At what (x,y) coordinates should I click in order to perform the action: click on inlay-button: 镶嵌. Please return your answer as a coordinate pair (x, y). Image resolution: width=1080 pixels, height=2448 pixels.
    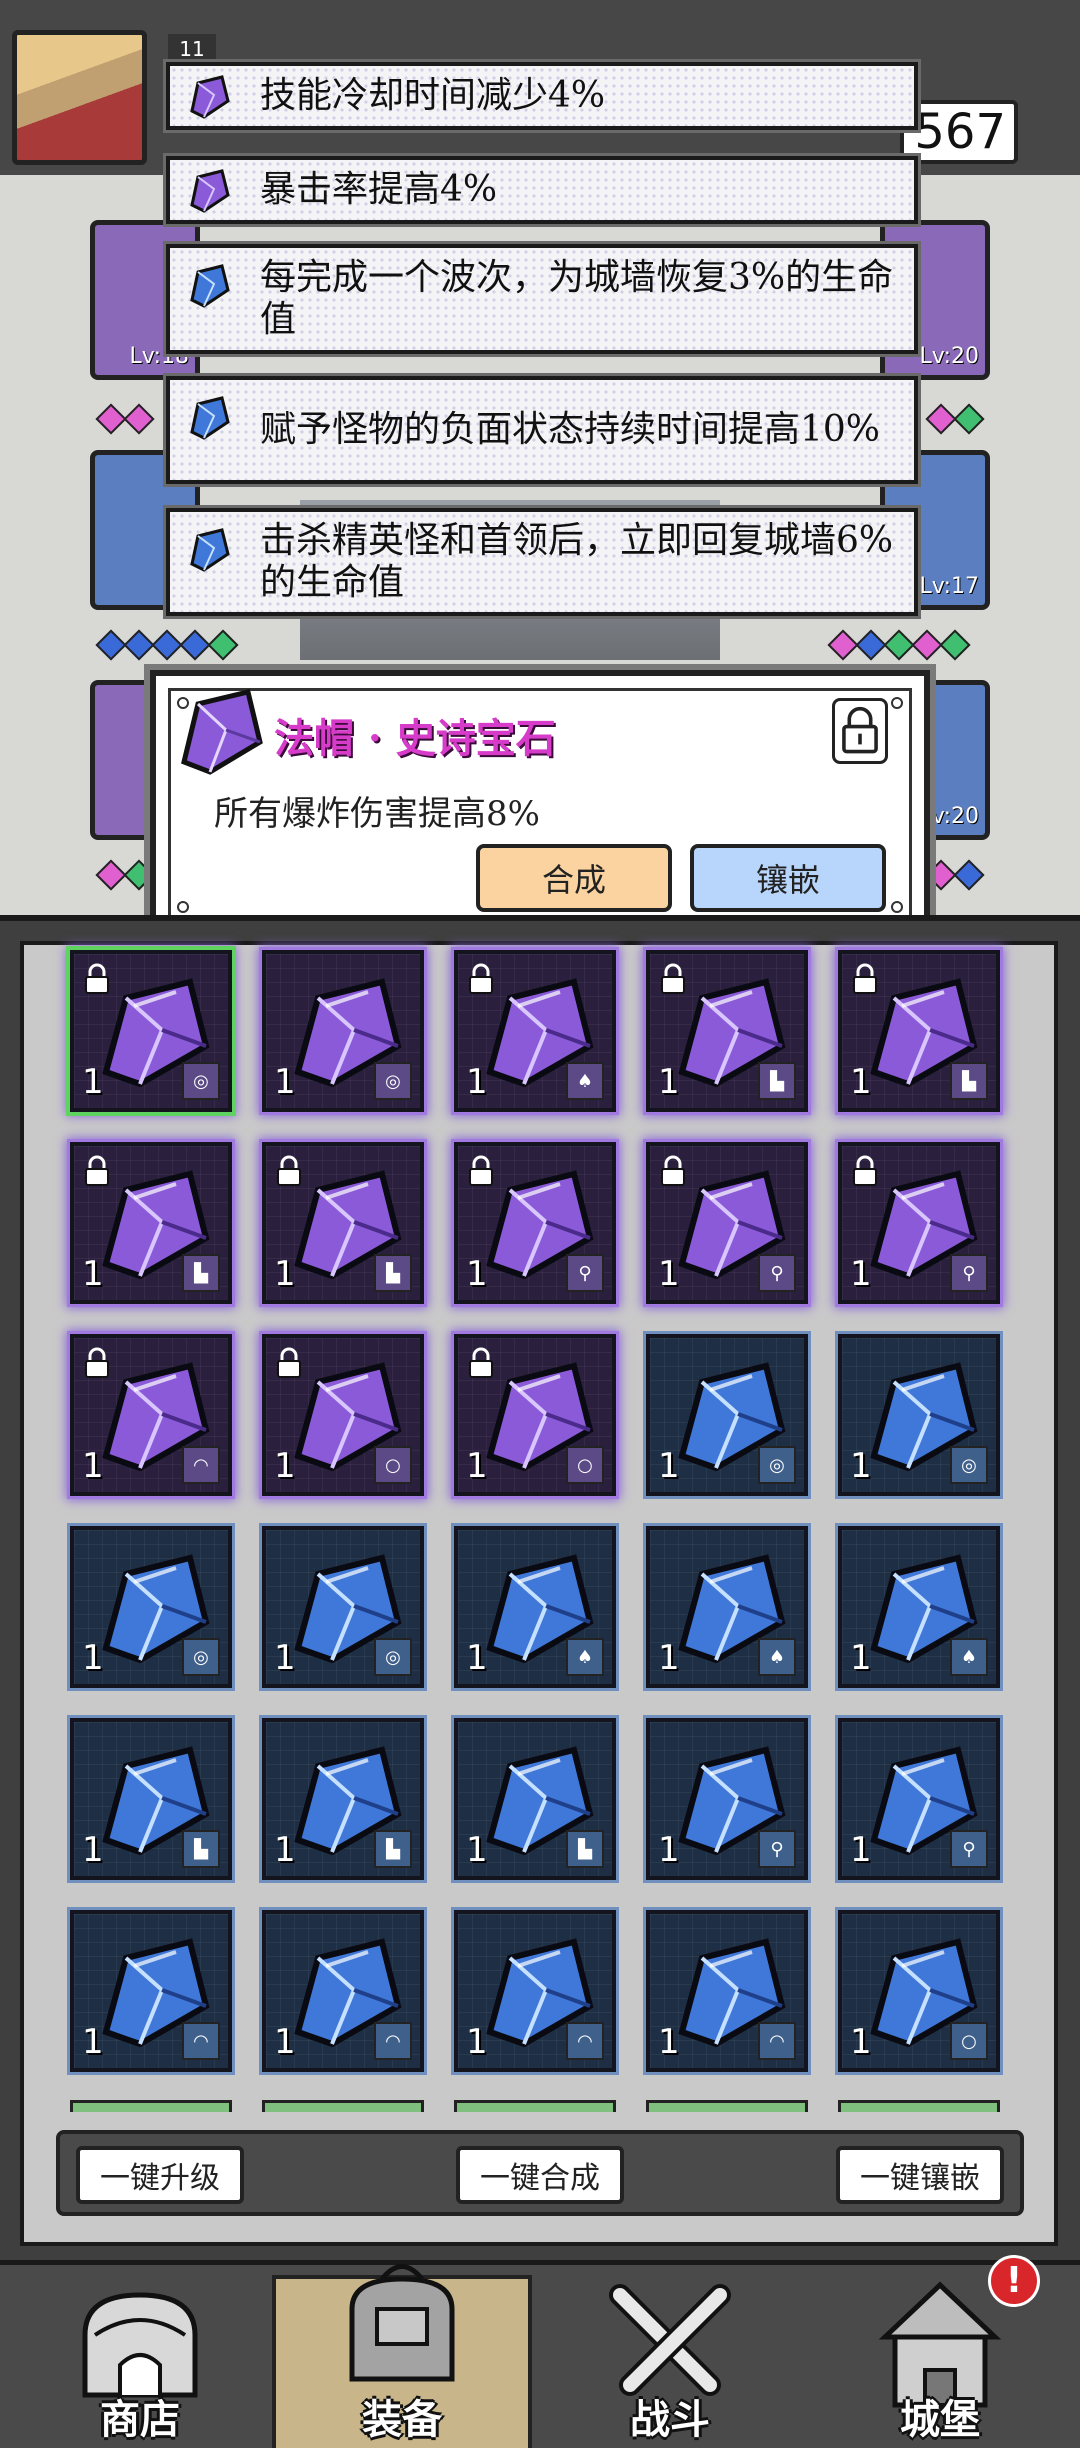
    Looking at the image, I should click on (788, 878).